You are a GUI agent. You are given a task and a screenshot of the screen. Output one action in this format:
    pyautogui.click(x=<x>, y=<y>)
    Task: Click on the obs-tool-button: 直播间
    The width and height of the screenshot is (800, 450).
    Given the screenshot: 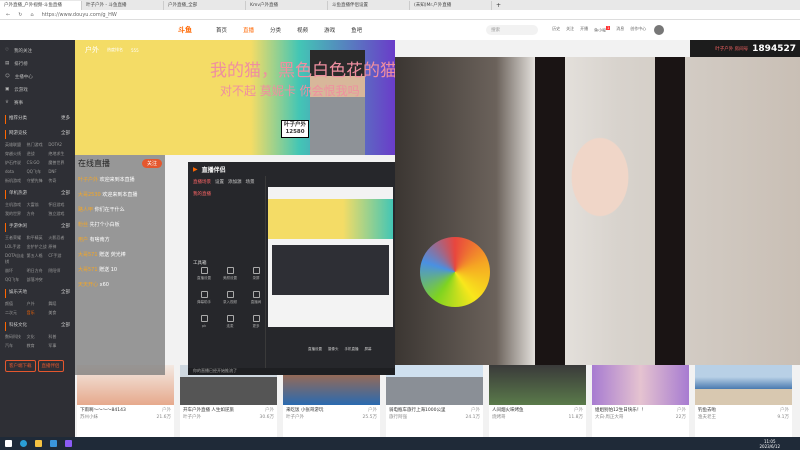 What is the action you would take?
    pyautogui.click(x=256, y=299)
    